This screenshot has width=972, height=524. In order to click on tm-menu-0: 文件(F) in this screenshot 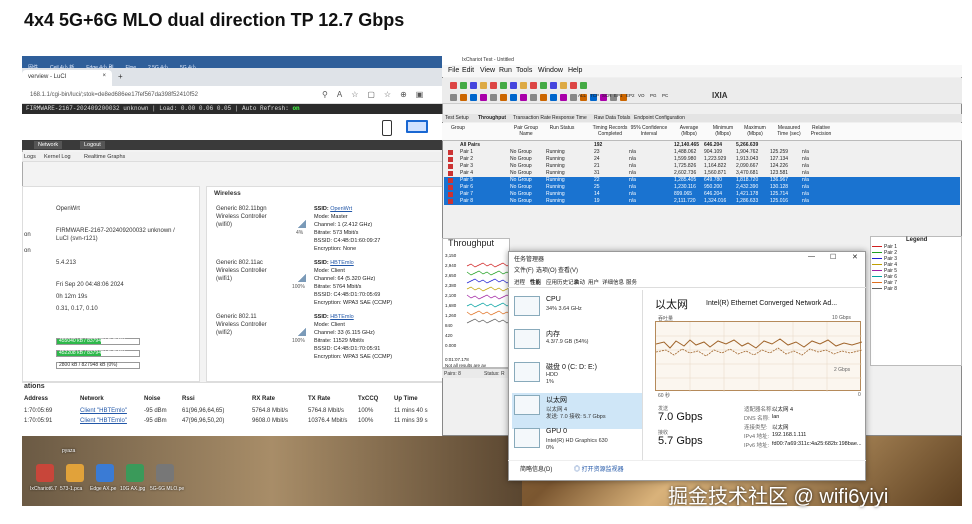, I will do `click(524, 269)`.